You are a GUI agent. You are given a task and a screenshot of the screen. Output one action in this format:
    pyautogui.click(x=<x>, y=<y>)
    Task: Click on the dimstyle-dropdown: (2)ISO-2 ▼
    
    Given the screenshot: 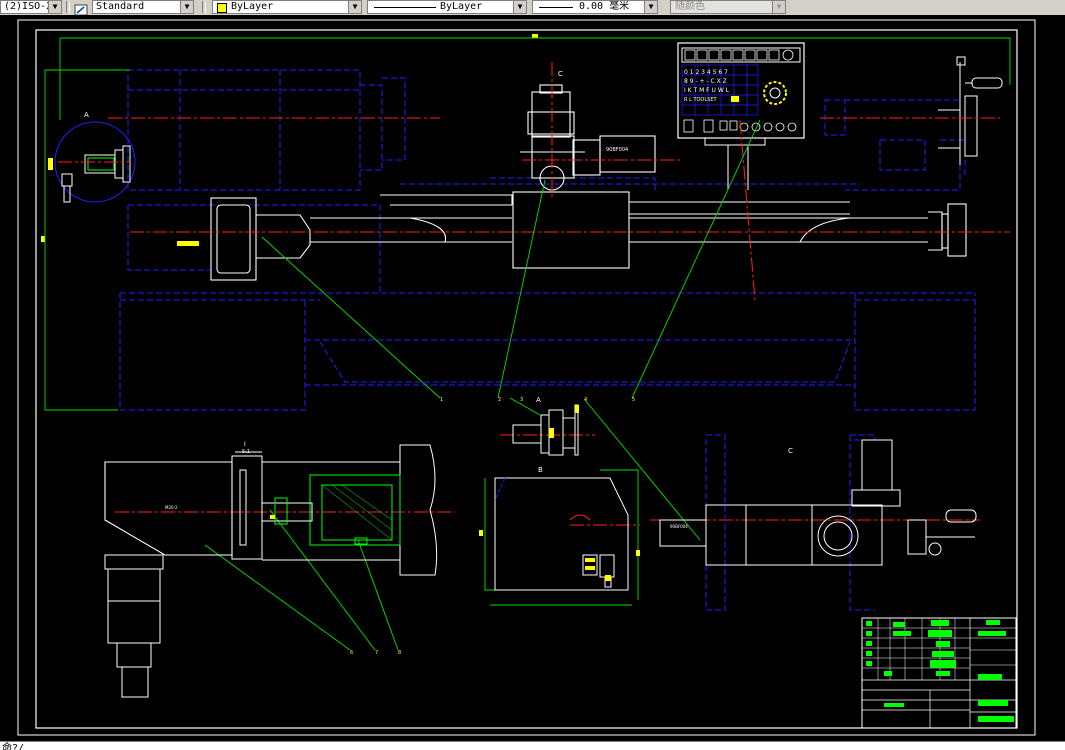 What is the action you would take?
    pyautogui.click(x=31, y=7)
    